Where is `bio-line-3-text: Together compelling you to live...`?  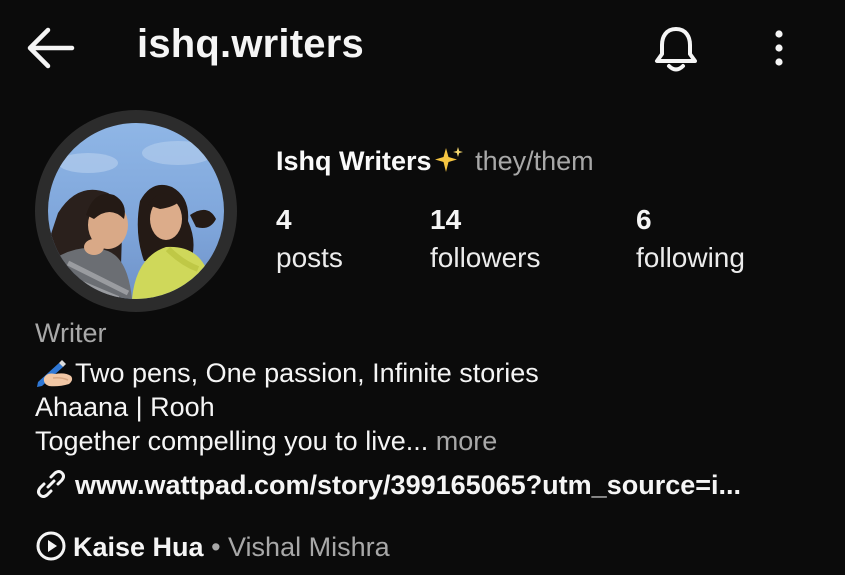 bio-line-3-text: Together compelling you to live... is located at coordinates (232, 441).